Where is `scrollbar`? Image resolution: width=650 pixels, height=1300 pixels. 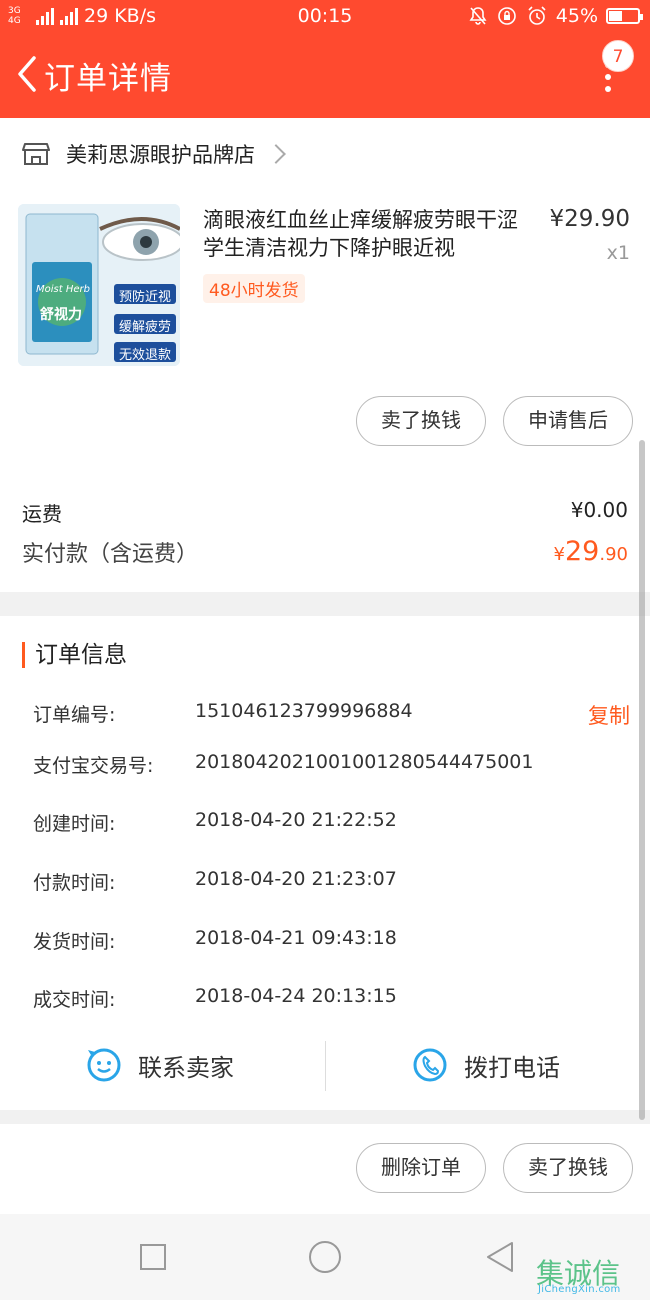
scrollbar is located at coordinates (642, 780).